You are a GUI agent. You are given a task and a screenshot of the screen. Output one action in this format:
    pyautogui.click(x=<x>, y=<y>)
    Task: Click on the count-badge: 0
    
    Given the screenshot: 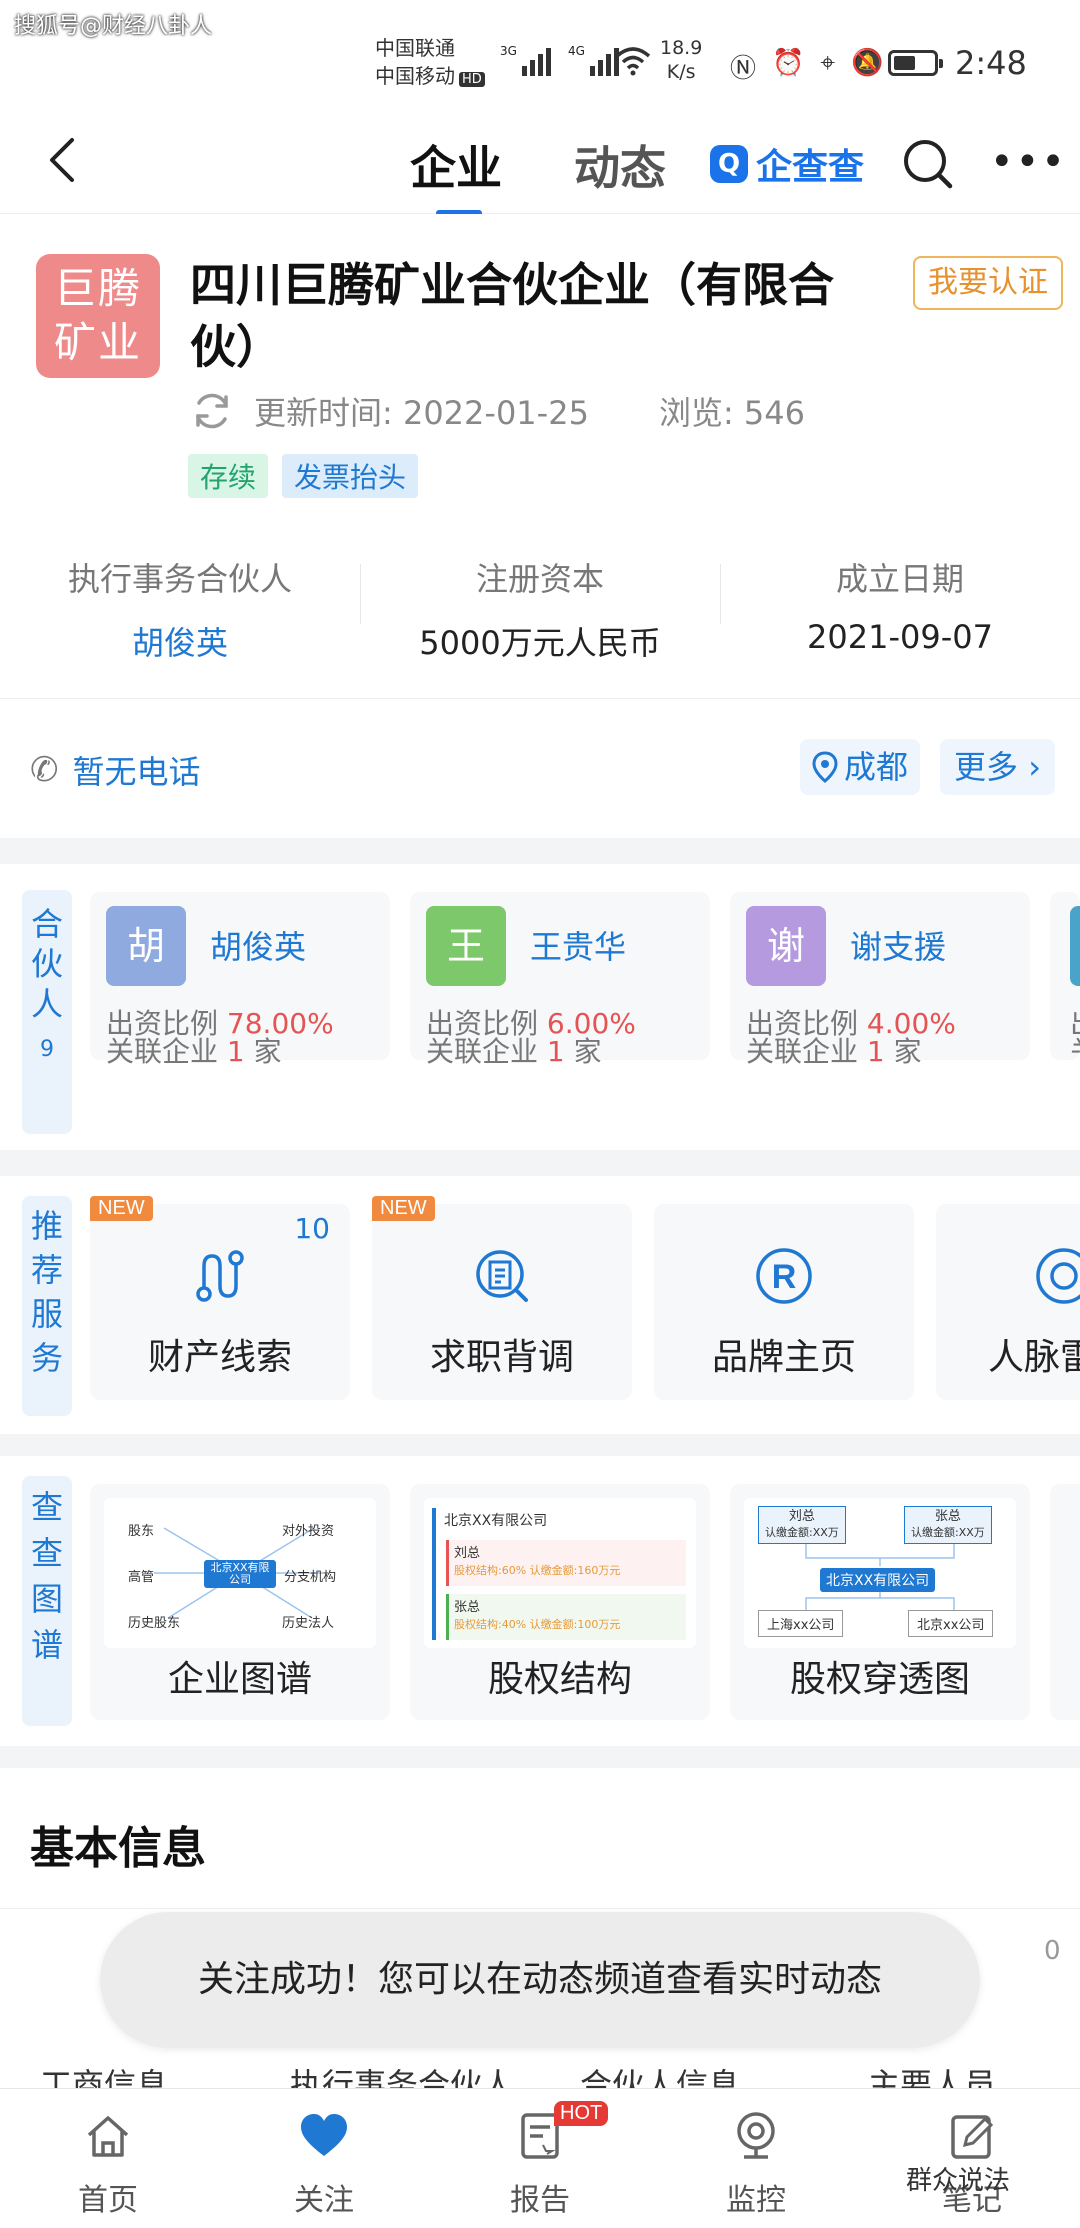 What is the action you would take?
    pyautogui.click(x=1052, y=1951)
    